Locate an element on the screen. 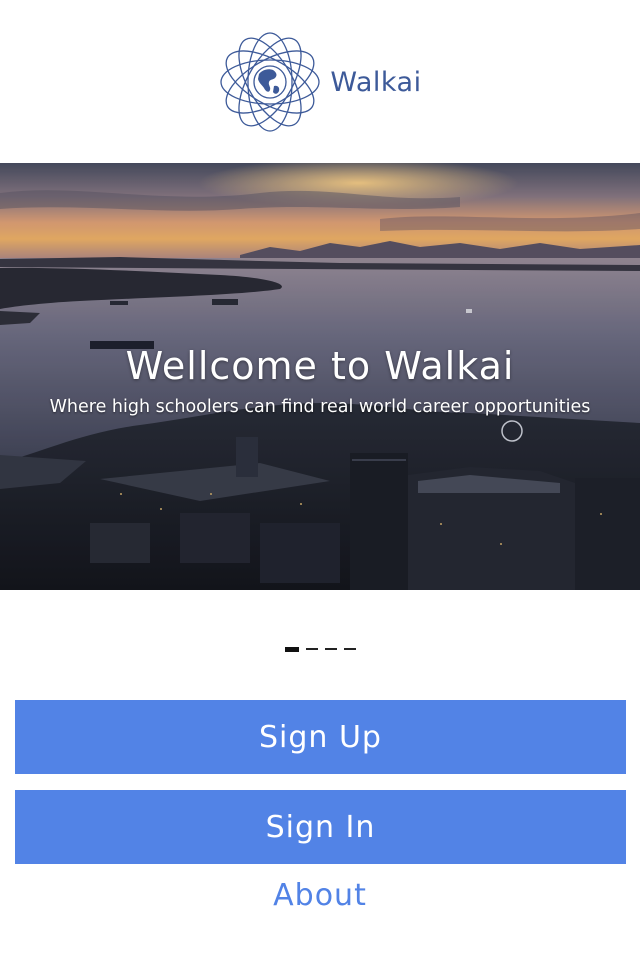  app-logo-text: Walkai is located at coordinates (376, 82).